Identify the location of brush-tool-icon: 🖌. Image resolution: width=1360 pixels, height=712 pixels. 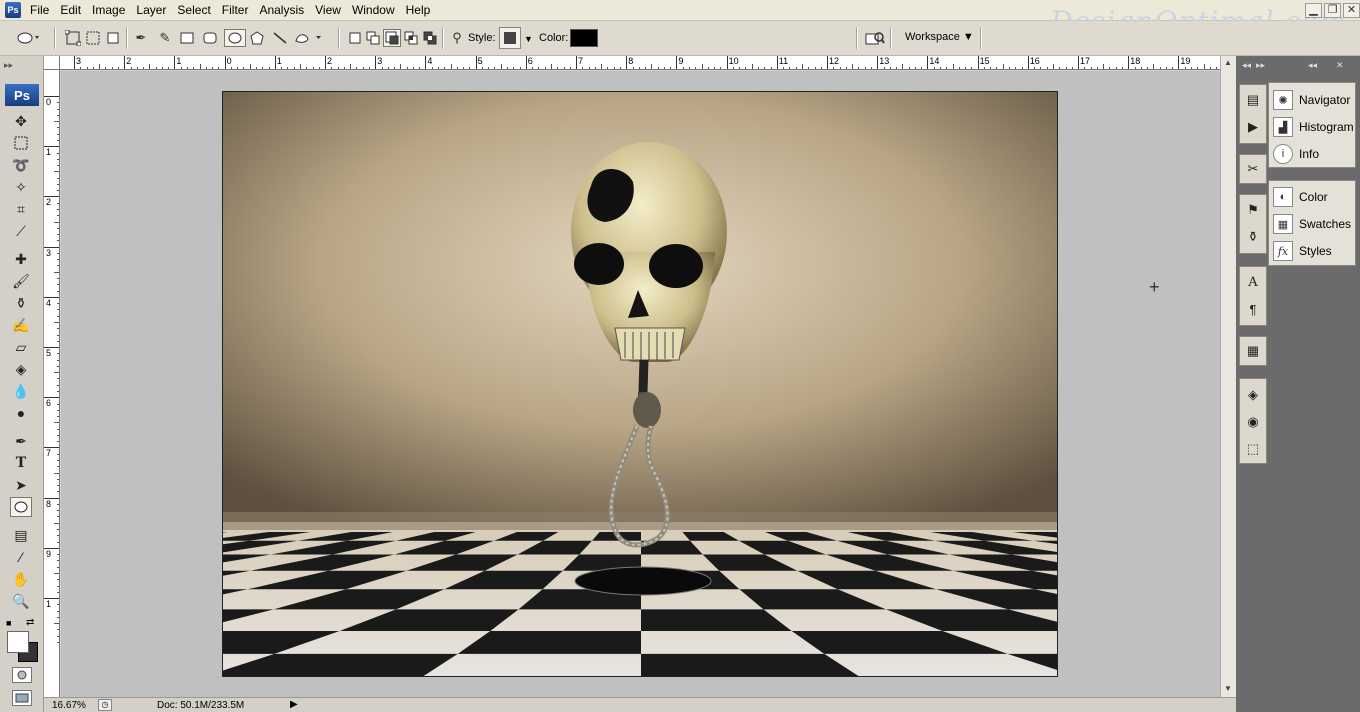
(21, 281).